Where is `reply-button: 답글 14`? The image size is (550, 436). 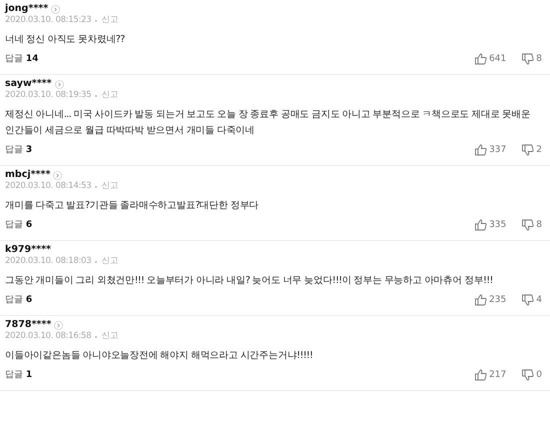
reply-button: 답글 14 is located at coordinates (21, 59).